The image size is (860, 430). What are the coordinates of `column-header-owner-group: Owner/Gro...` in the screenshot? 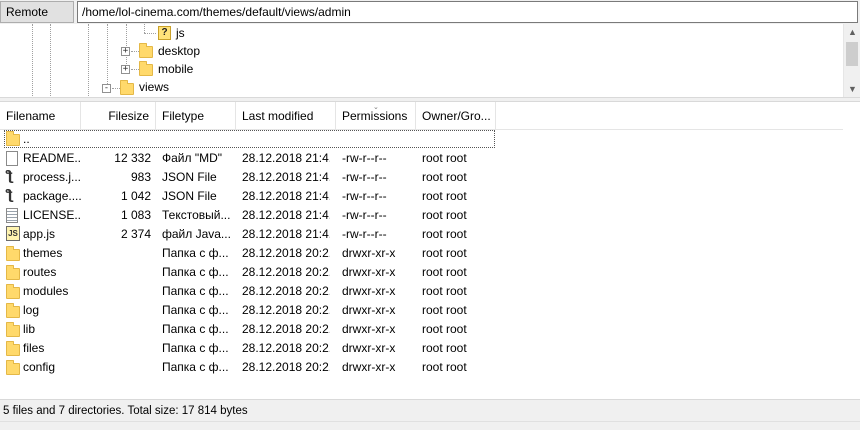 It's located at (456, 116).